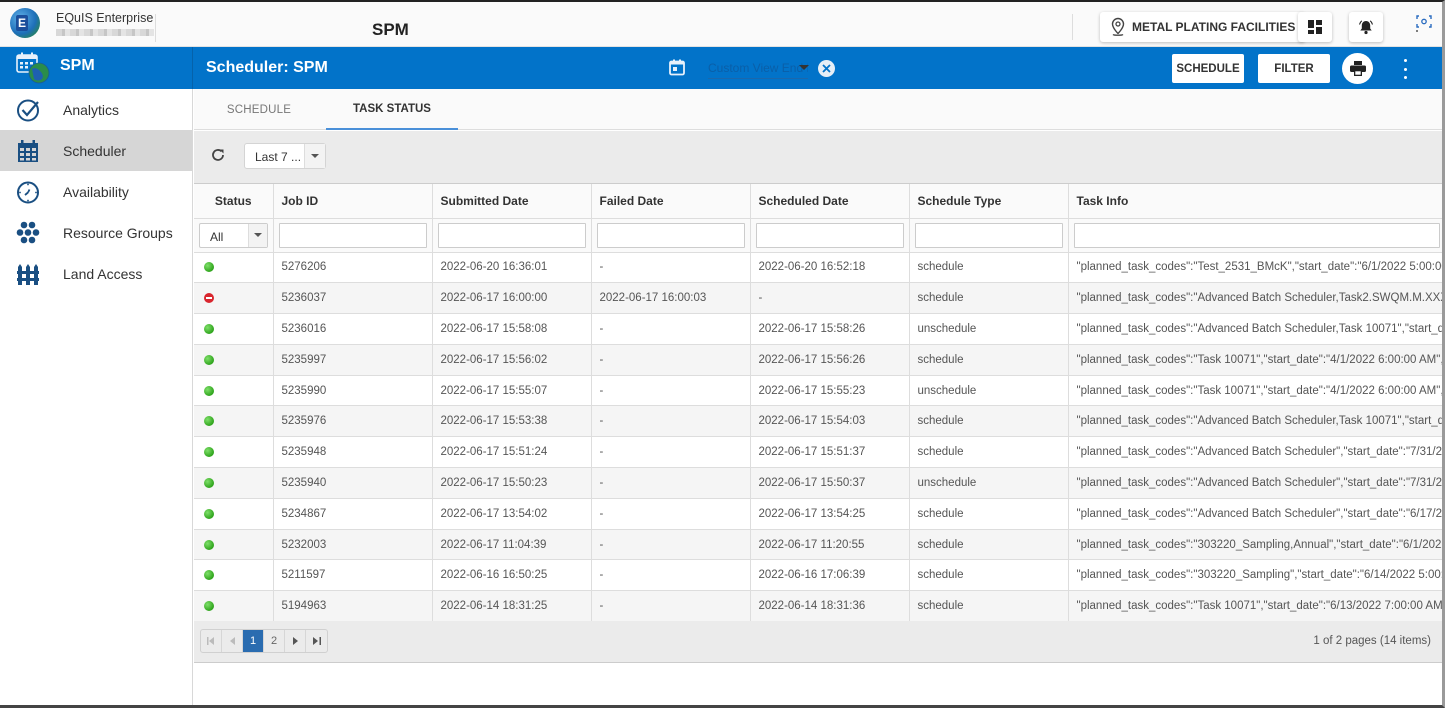 The height and width of the screenshot is (715, 1450). What do you see at coordinates (392, 109) in the screenshot?
I see `tab-task-status: TASK STATUS` at bounding box center [392, 109].